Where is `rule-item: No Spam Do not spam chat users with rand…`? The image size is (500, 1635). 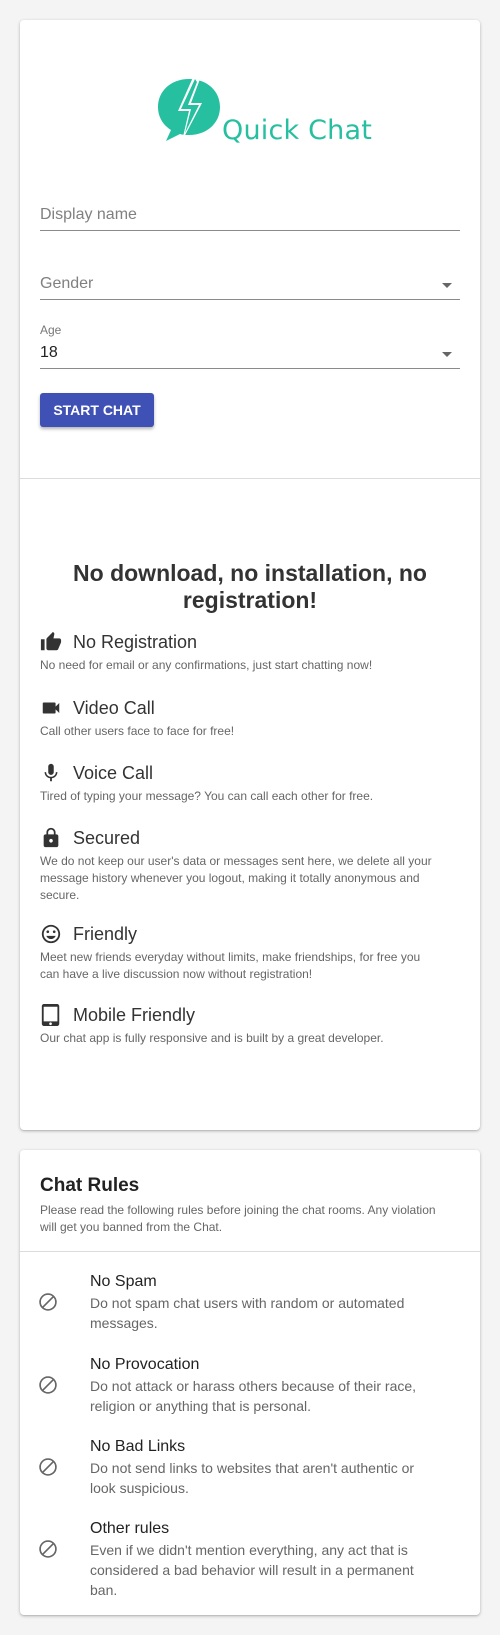 rule-item: No Spam Do not spam chat users with rand… is located at coordinates (250, 1303).